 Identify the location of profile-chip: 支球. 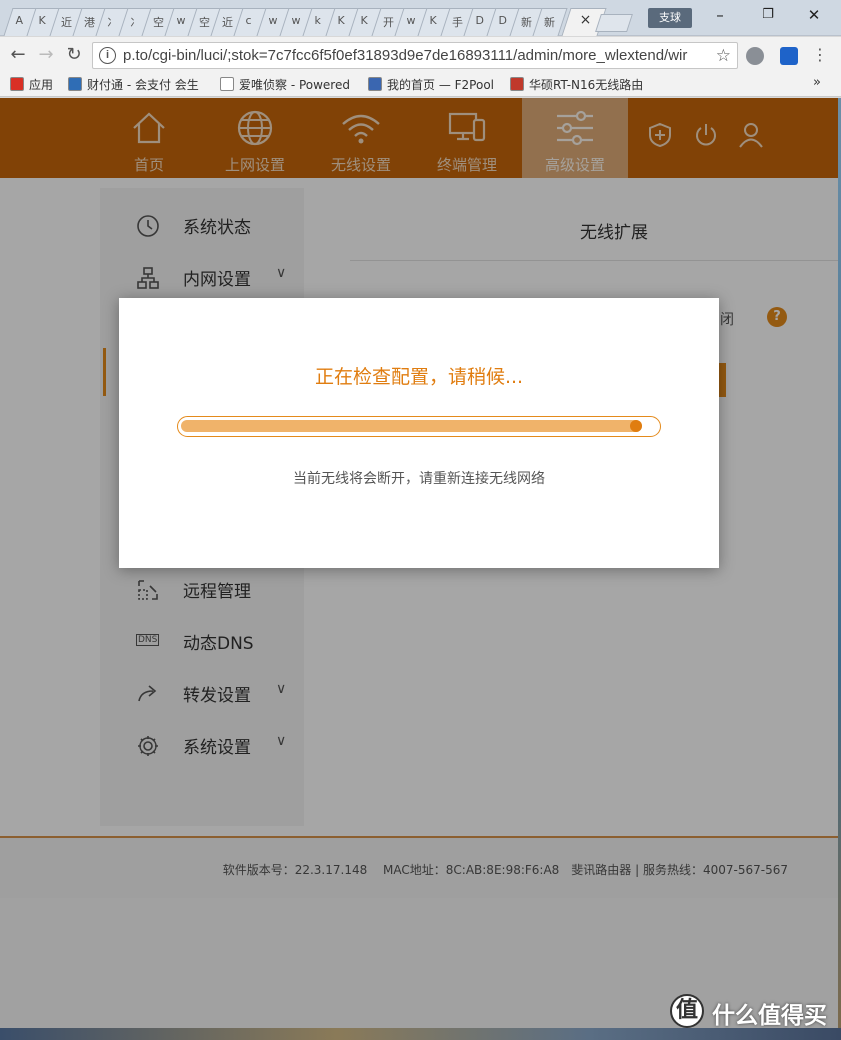
(670, 18).